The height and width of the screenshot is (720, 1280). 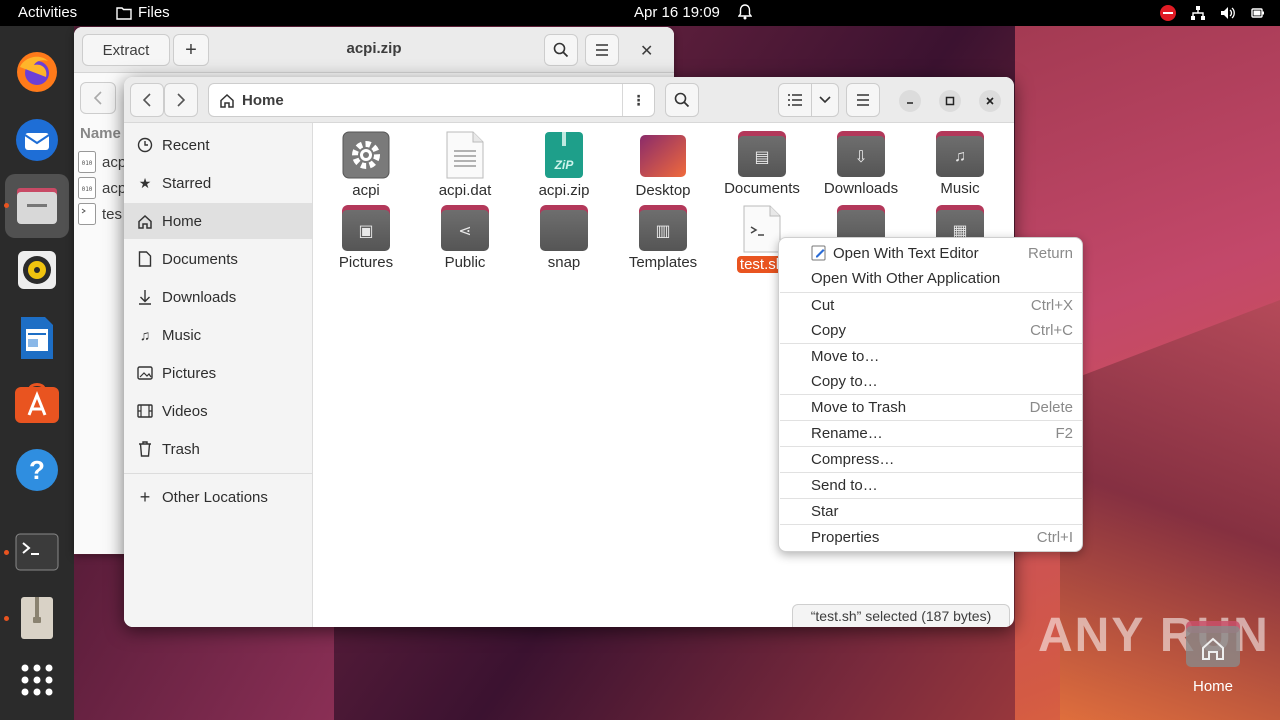 What do you see at coordinates (931, 407) in the screenshot?
I see `menu-item-move-to-trash: Move to Trash Delete` at bounding box center [931, 407].